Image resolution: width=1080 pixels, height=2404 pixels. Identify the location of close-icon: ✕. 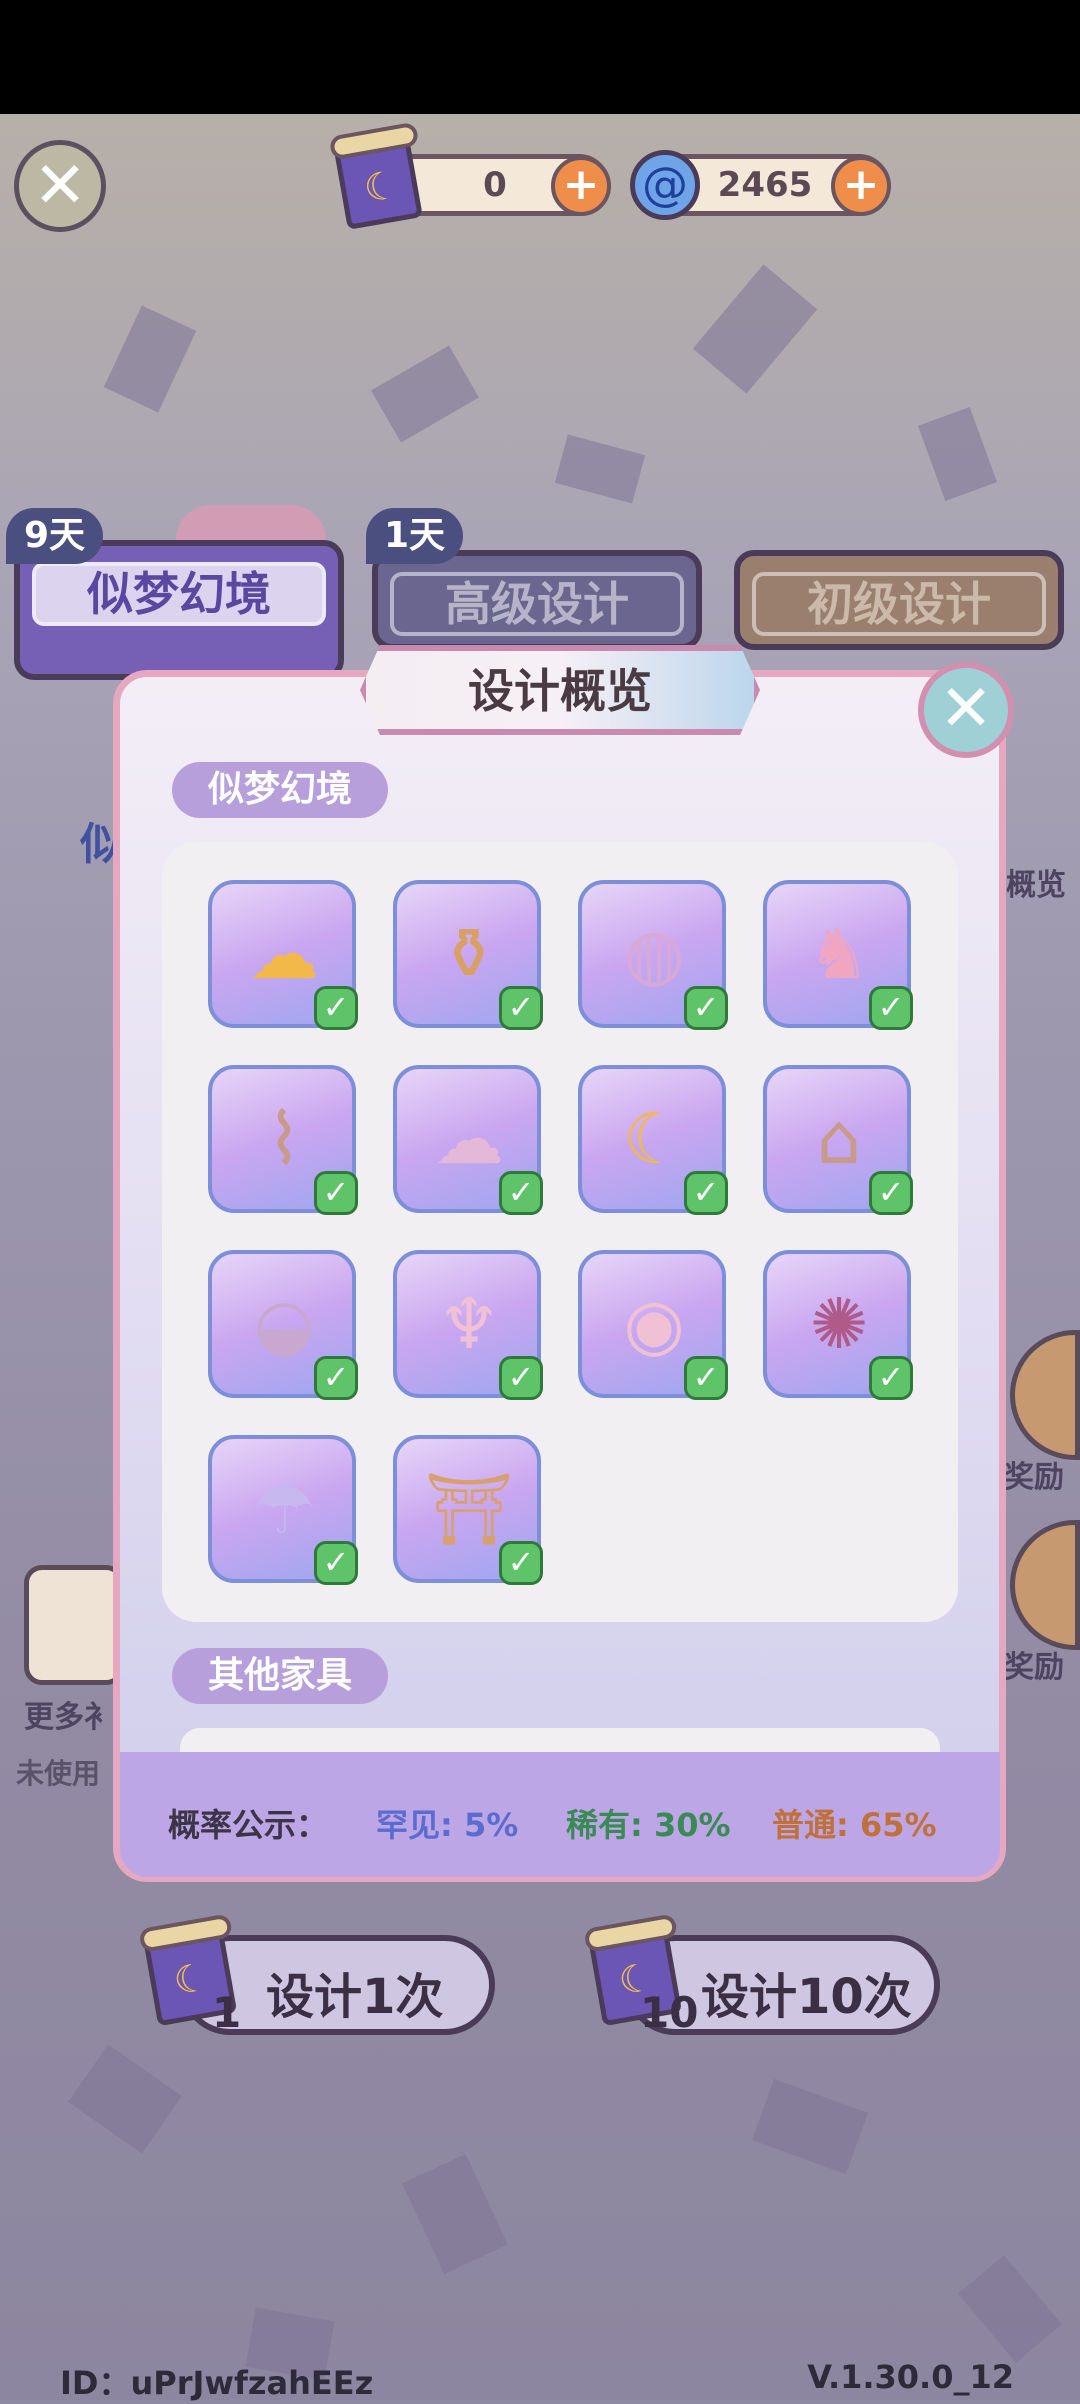
(60, 186).